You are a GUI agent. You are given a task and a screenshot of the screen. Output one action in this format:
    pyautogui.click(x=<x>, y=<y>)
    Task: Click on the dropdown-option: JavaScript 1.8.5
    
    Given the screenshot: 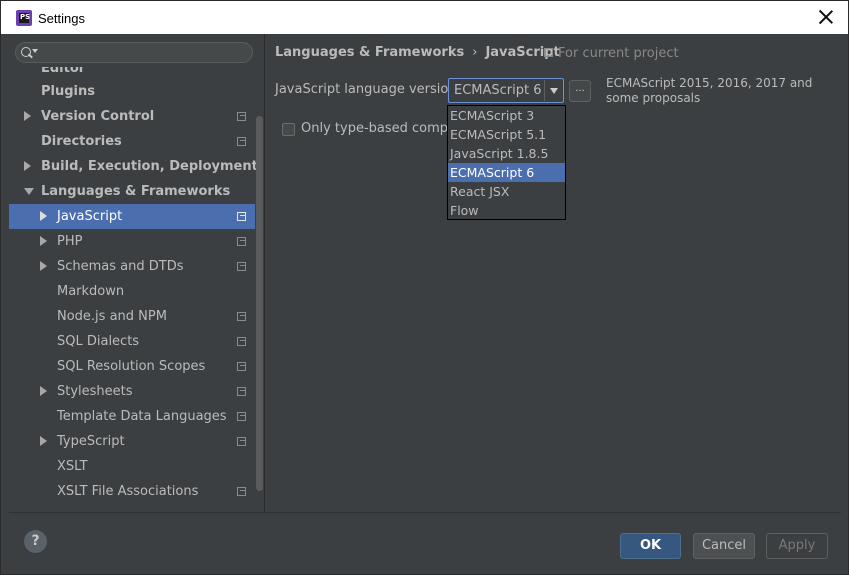 What is the action you would take?
    pyautogui.click(x=506, y=153)
    